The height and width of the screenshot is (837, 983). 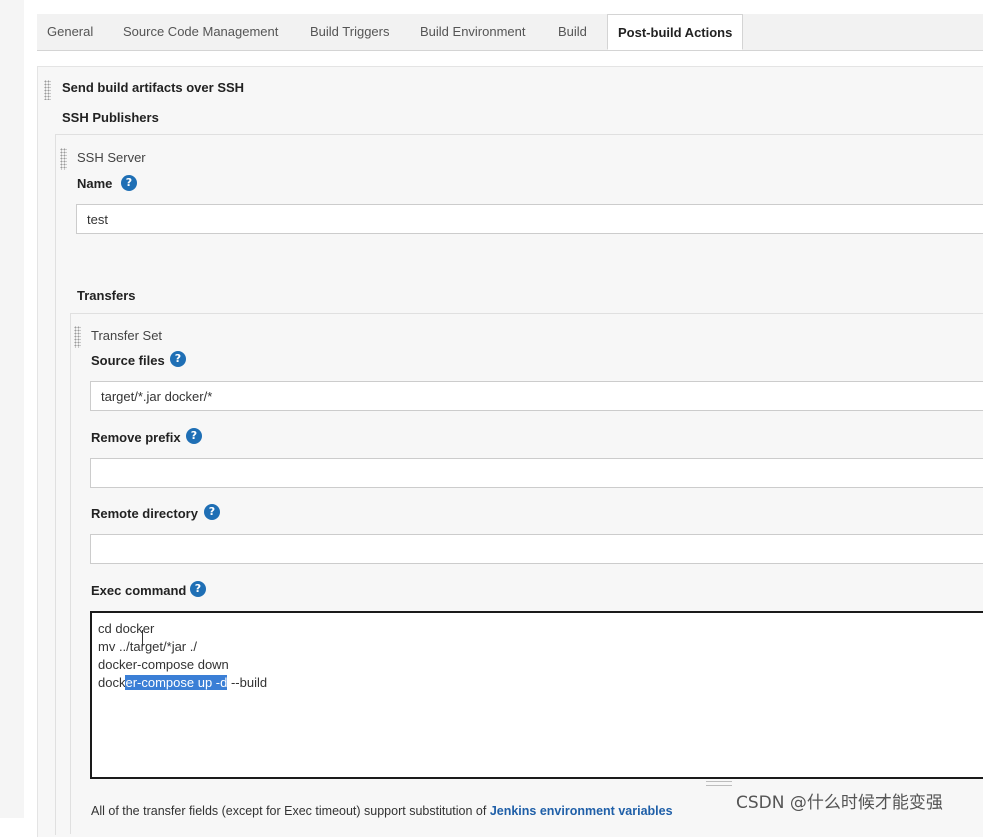 I want to click on remove-prefix-label: Remove prefix, so click(x=136, y=437).